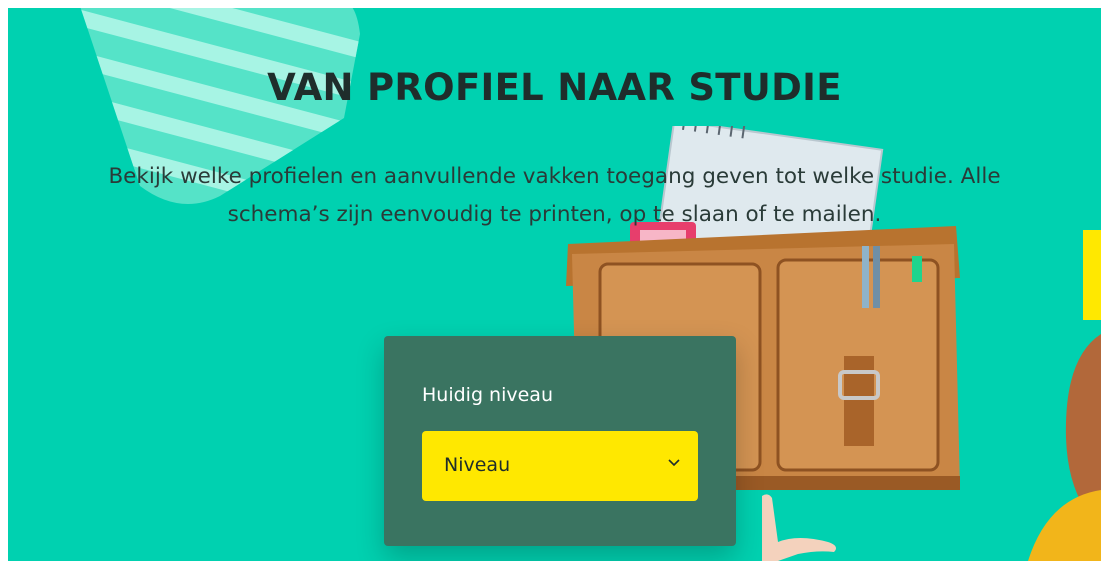 The image size is (1101, 561). I want to click on page-title: VAN PROFIEL NAAR STUDIE, so click(554, 87).